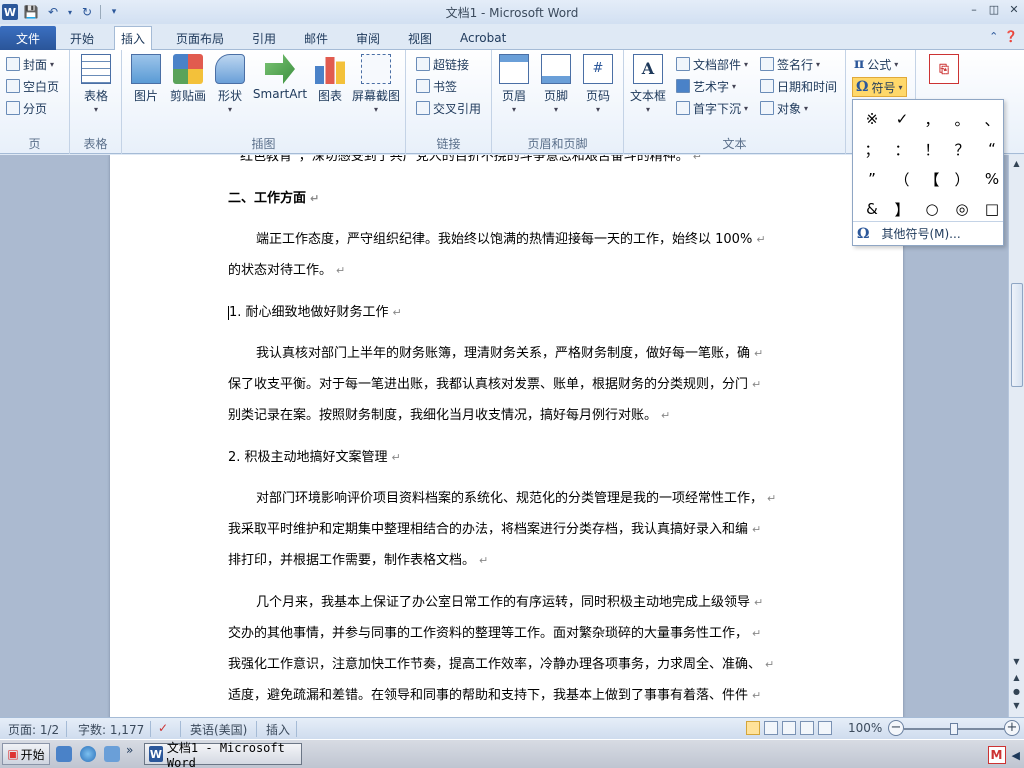  What do you see at coordinates (1016, 706) in the screenshot?
I see `next-page-icon: ▼` at bounding box center [1016, 706].